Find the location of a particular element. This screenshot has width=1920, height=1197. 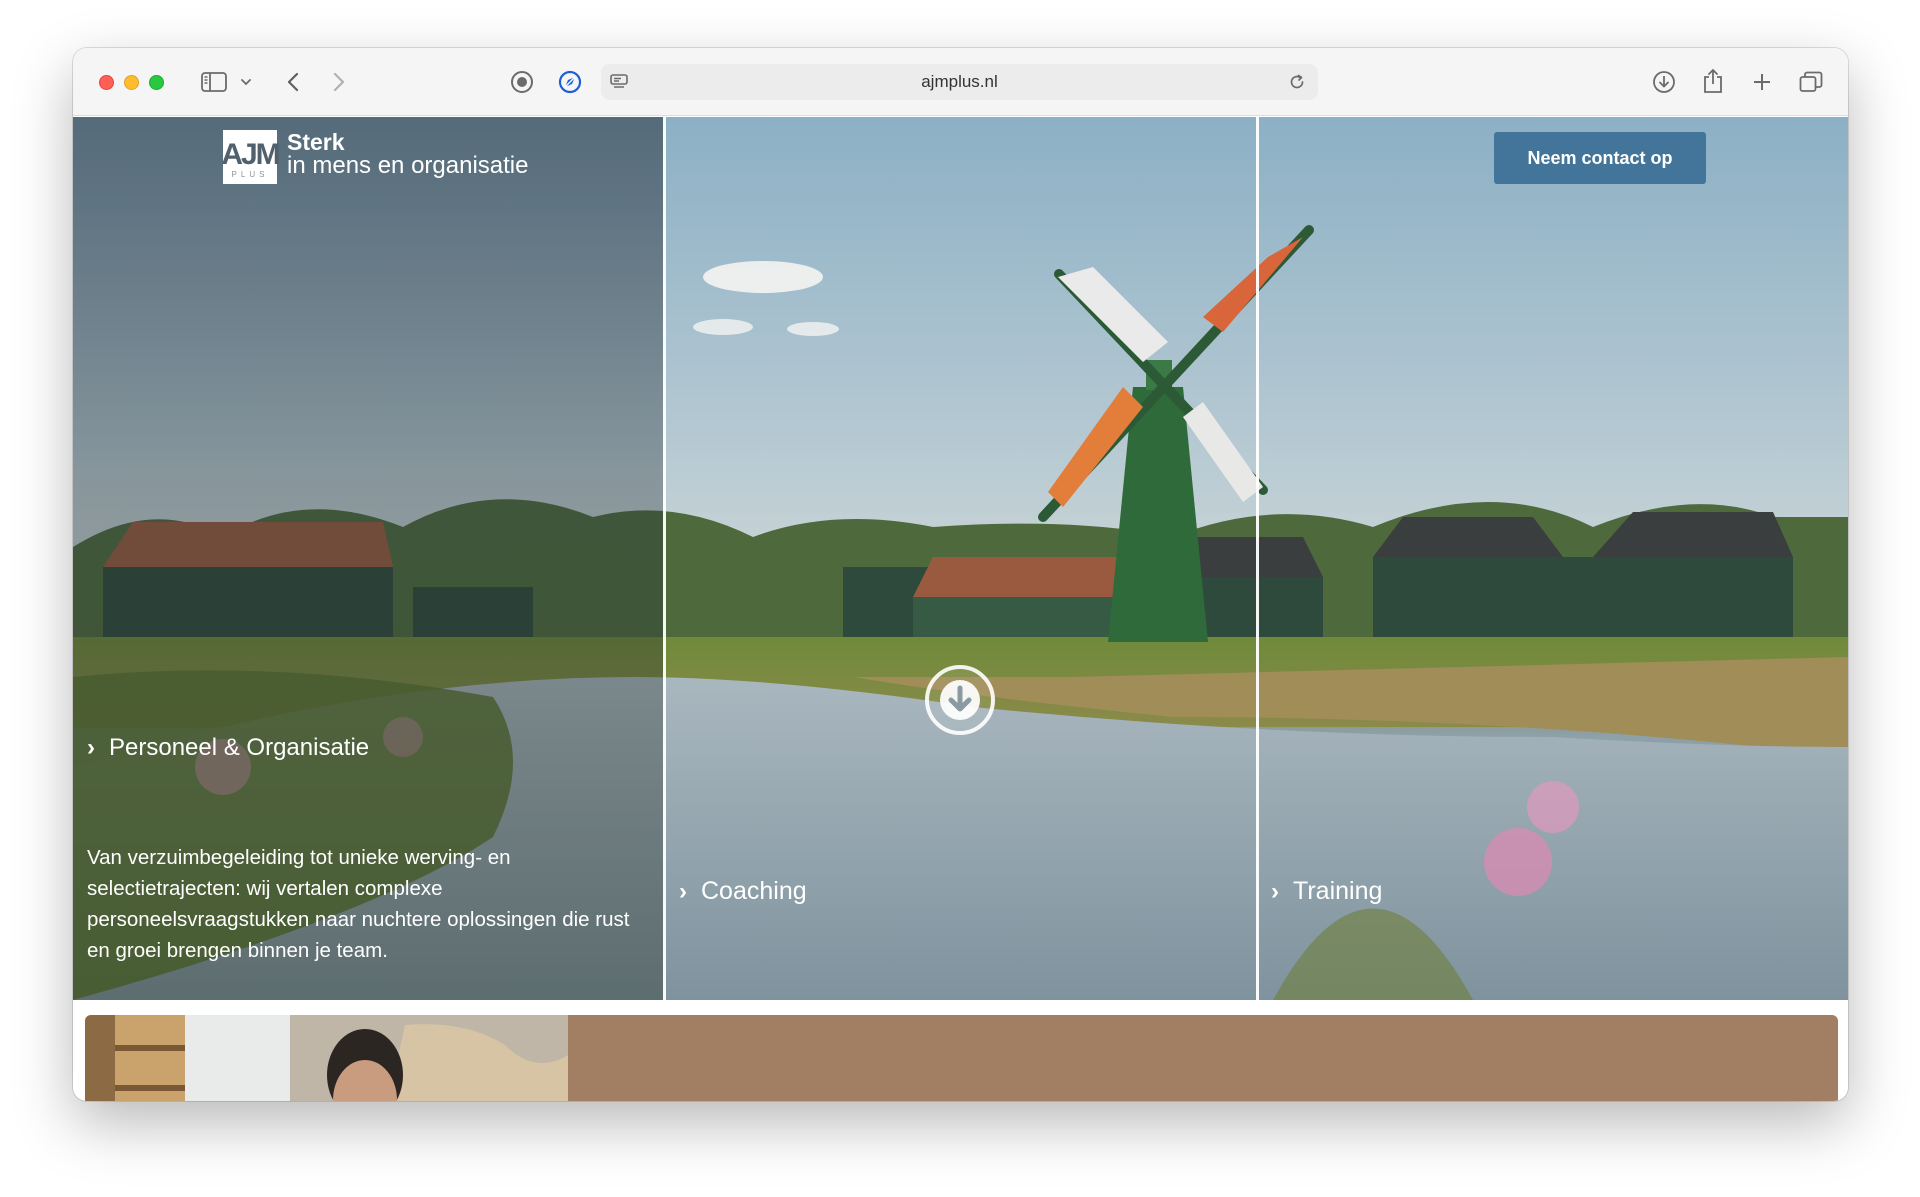

panel-link-personeel: › Personeel & Organisatie is located at coordinates (228, 748).